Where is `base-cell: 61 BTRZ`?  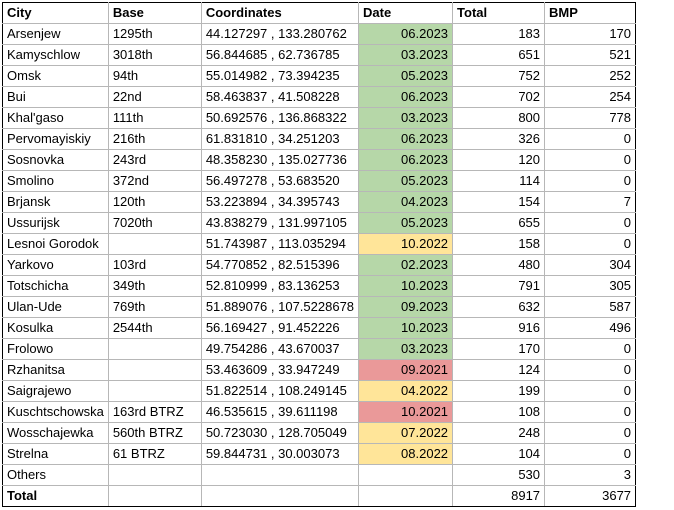
base-cell: 61 BTRZ is located at coordinates (154, 454).